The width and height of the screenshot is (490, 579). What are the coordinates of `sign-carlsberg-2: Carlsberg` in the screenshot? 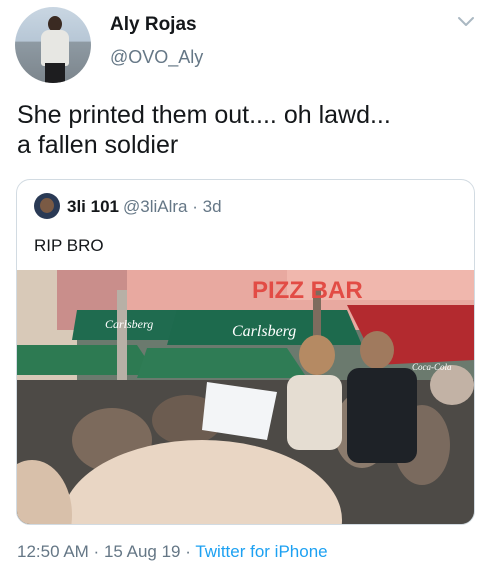 It's located at (264, 331).